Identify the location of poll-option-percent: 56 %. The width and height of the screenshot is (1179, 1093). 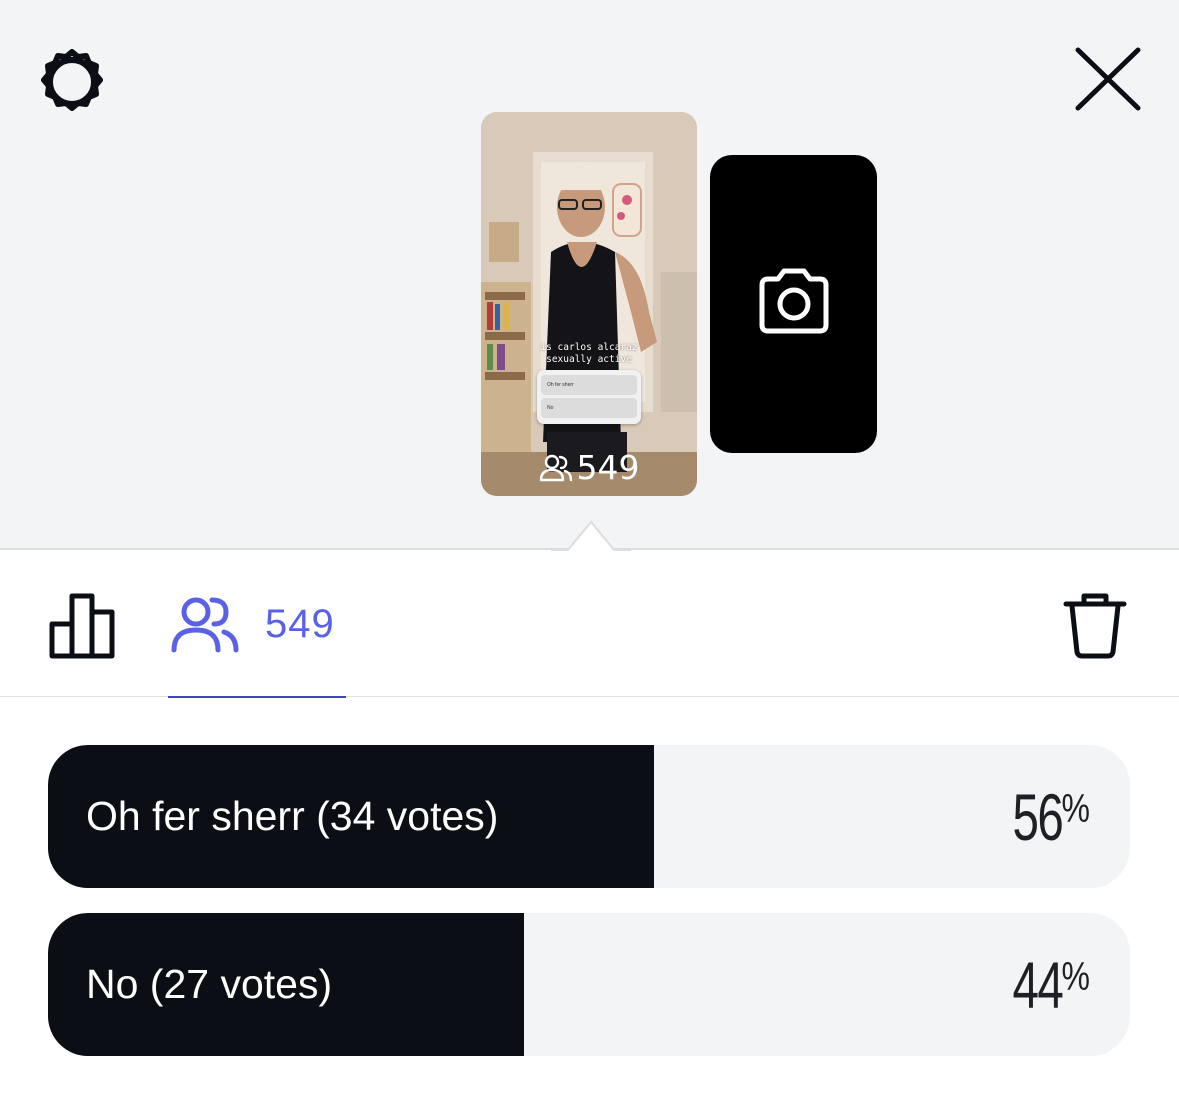
(1043, 816).